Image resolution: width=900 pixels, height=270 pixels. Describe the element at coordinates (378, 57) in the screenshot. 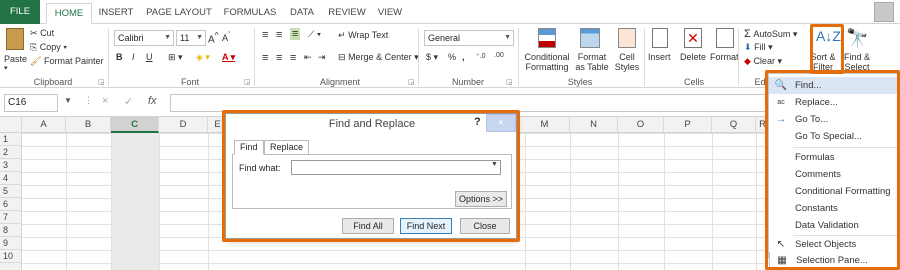

I see `merge-center-button: ⊟ Merge & Center ▾` at that location.